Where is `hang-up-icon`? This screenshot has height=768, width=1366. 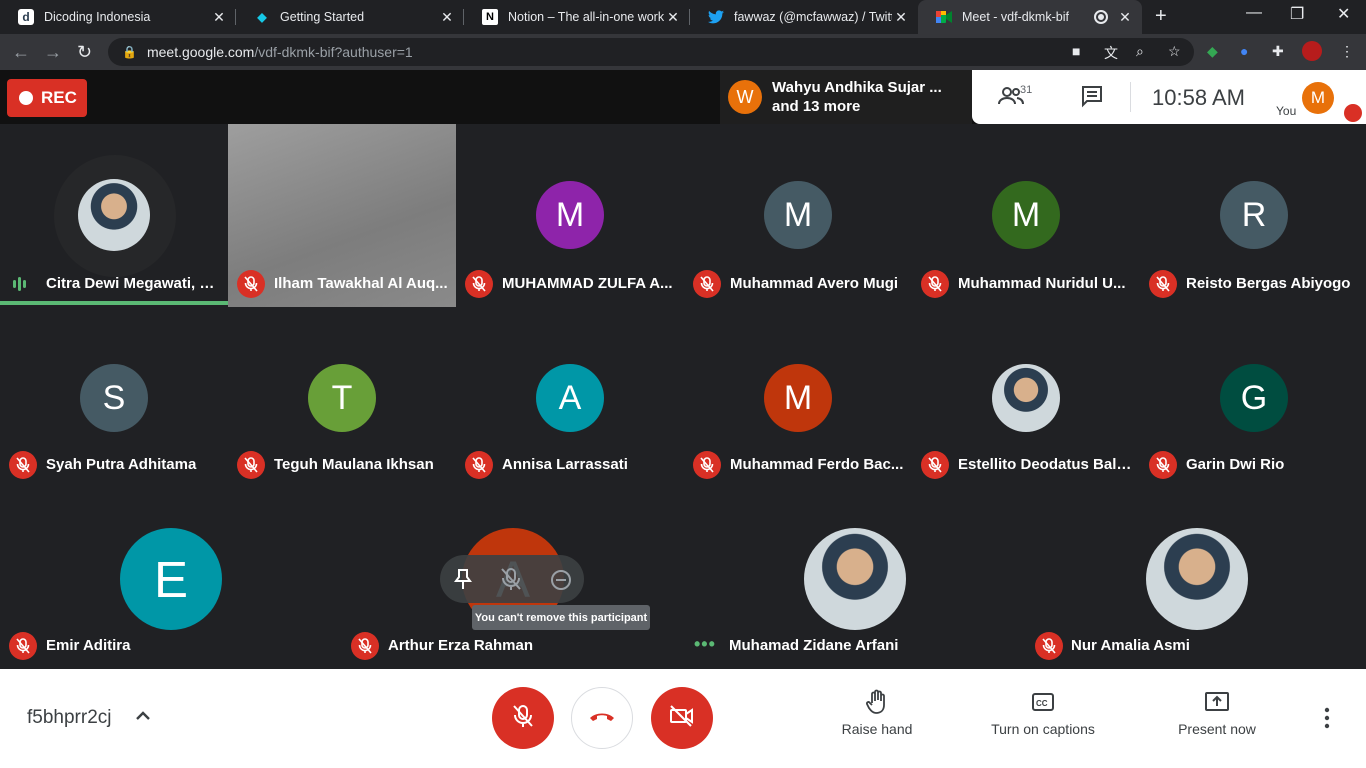
hang-up-icon is located at coordinates (602, 718).